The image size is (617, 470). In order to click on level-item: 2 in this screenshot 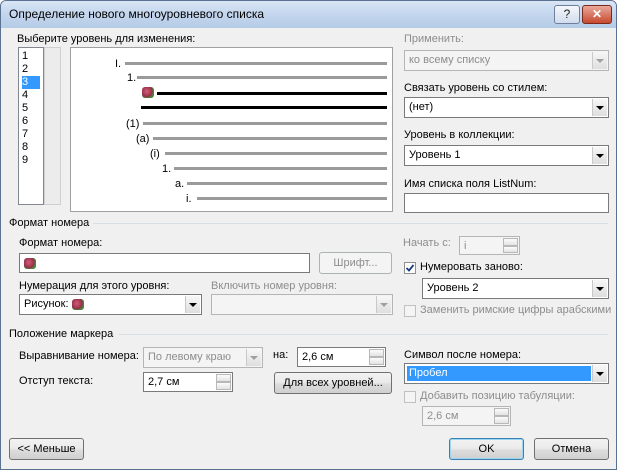, I will do `click(31, 69)`.